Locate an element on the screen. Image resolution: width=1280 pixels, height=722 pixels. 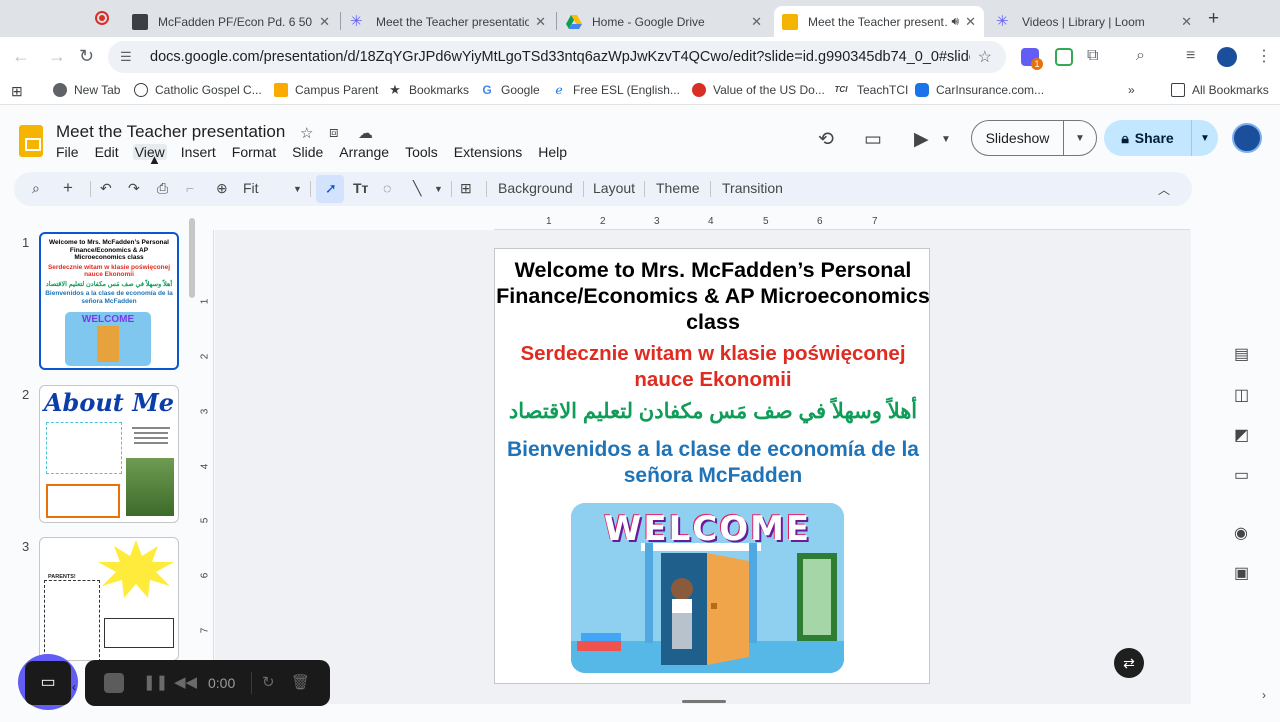
collapse-toolbar-chevron-up-icon: ︿ is located at coordinates (1164, 189).